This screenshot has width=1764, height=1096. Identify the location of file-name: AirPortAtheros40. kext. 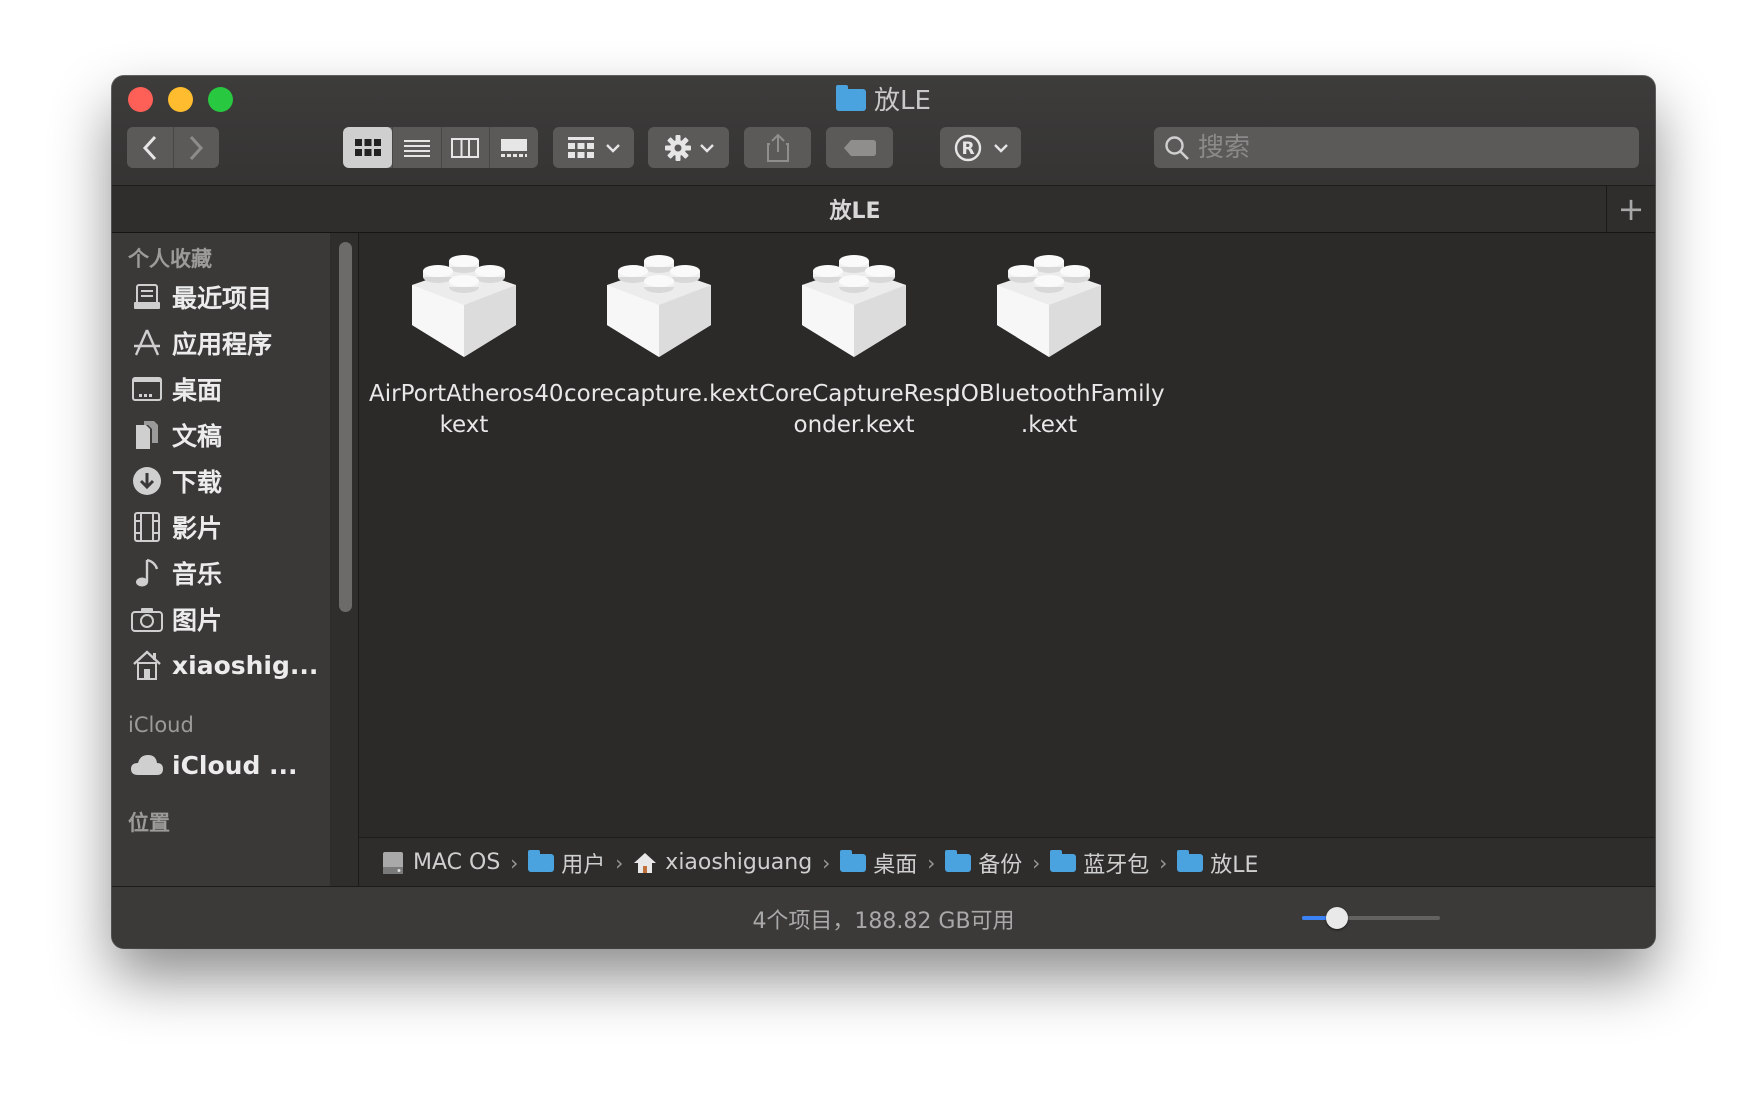
(470, 409).